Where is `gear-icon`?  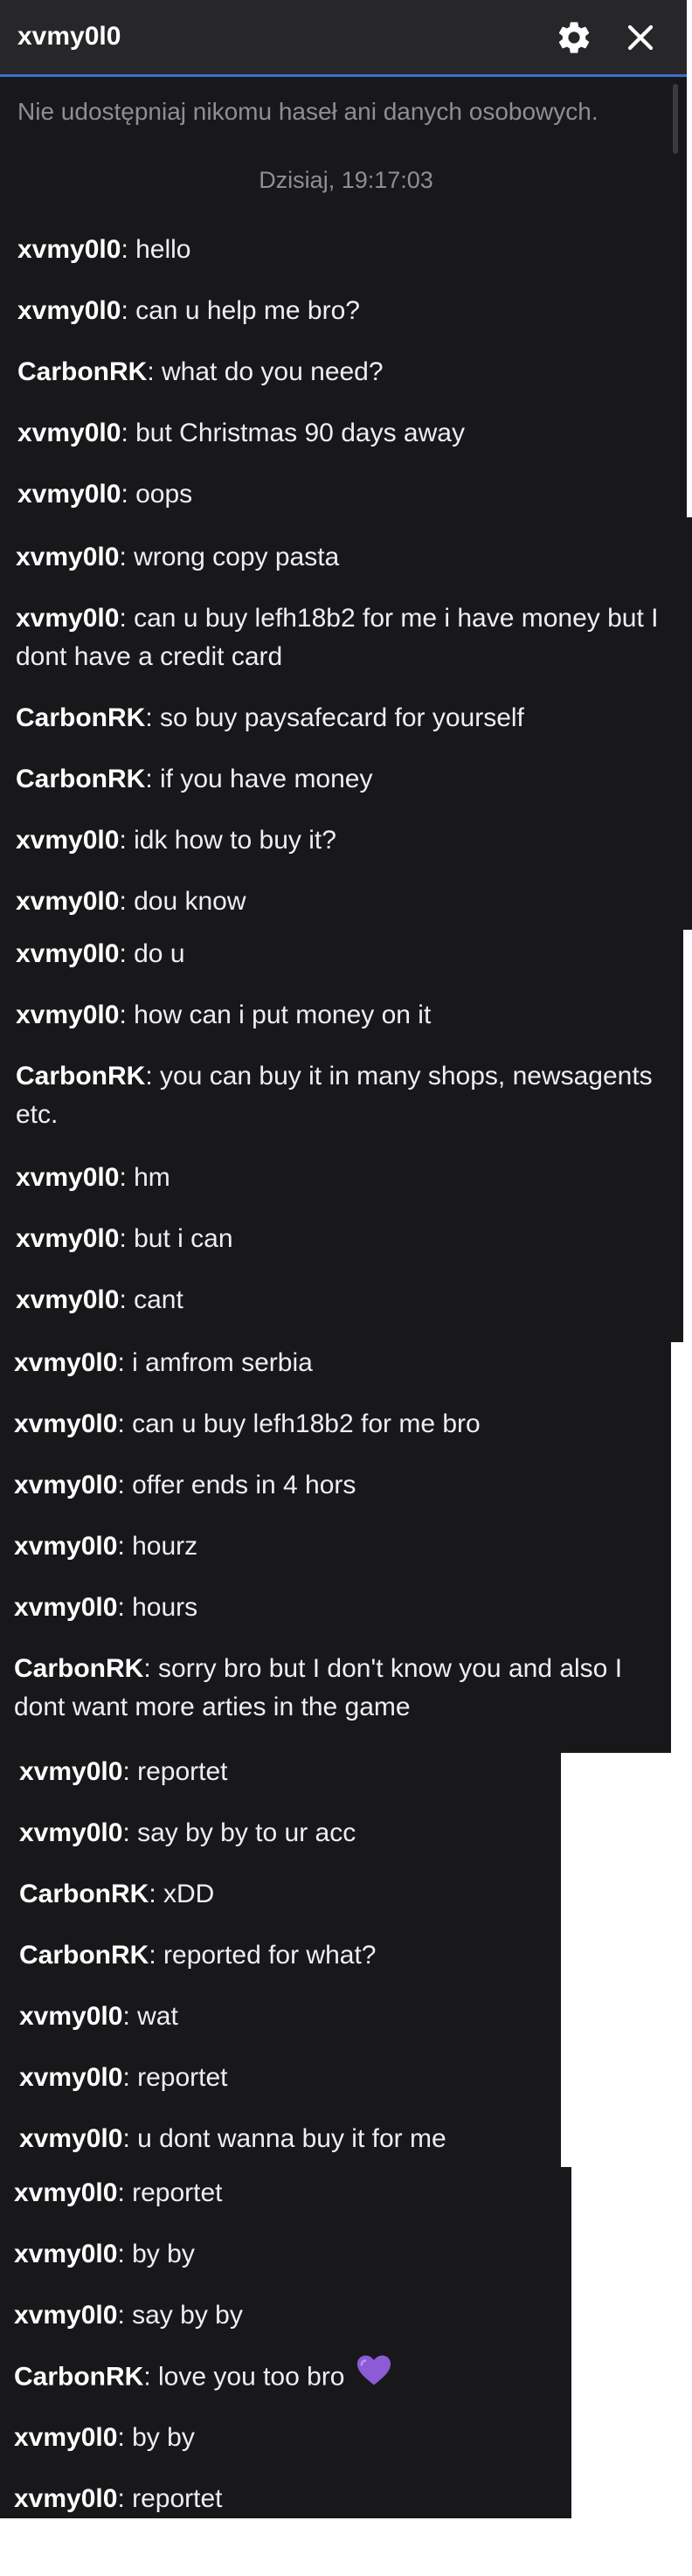 gear-icon is located at coordinates (574, 37).